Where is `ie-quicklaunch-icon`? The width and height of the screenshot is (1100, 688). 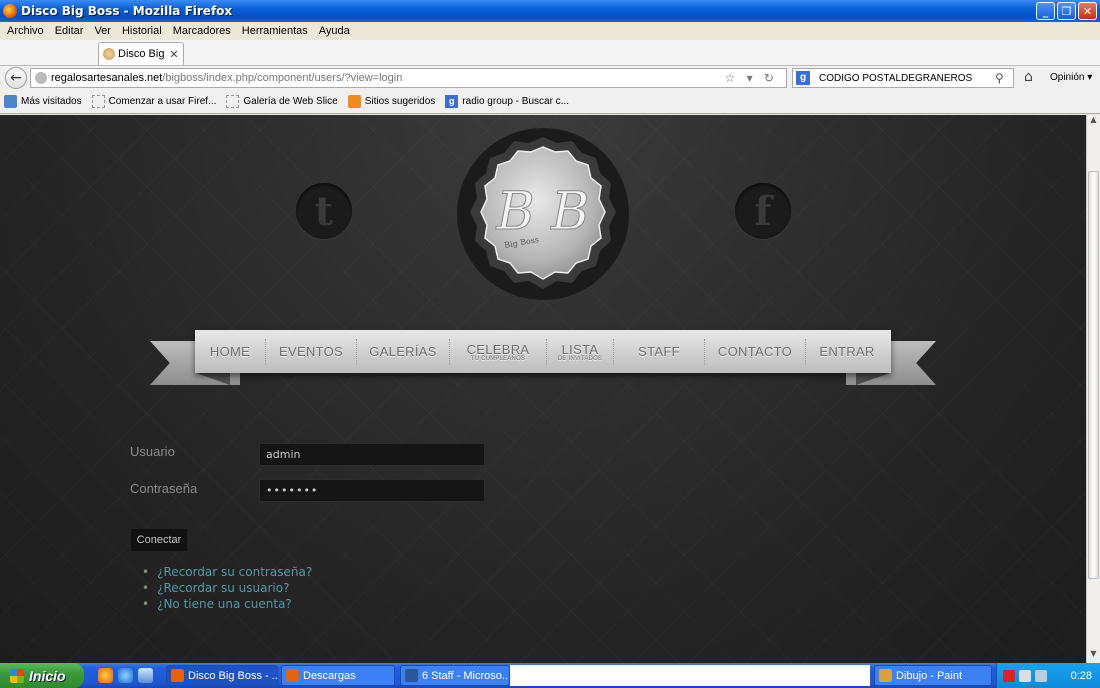 ie-quicklaunch-icon is located at coordinates (125, 675).